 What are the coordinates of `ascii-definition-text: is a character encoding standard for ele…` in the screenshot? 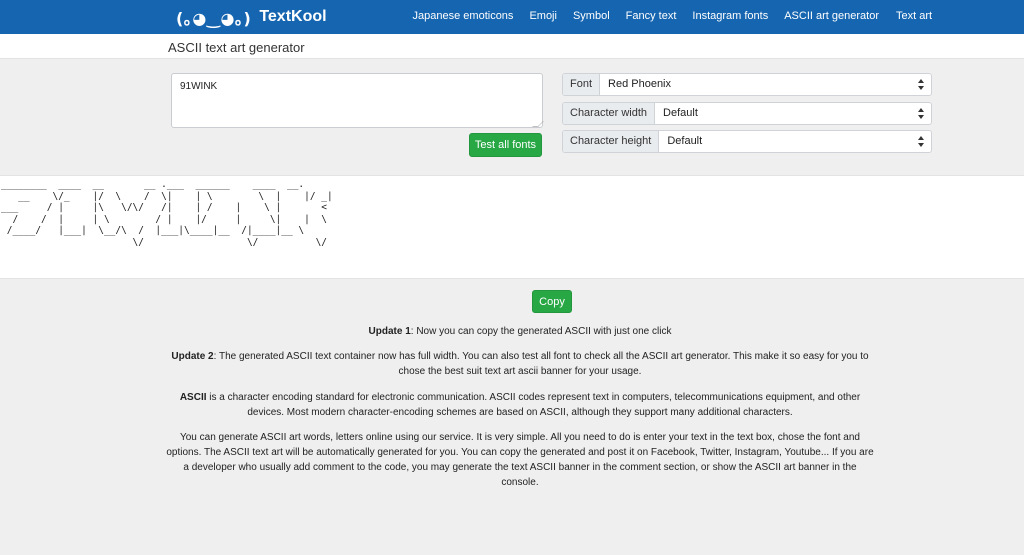 It's located at (533, 405).